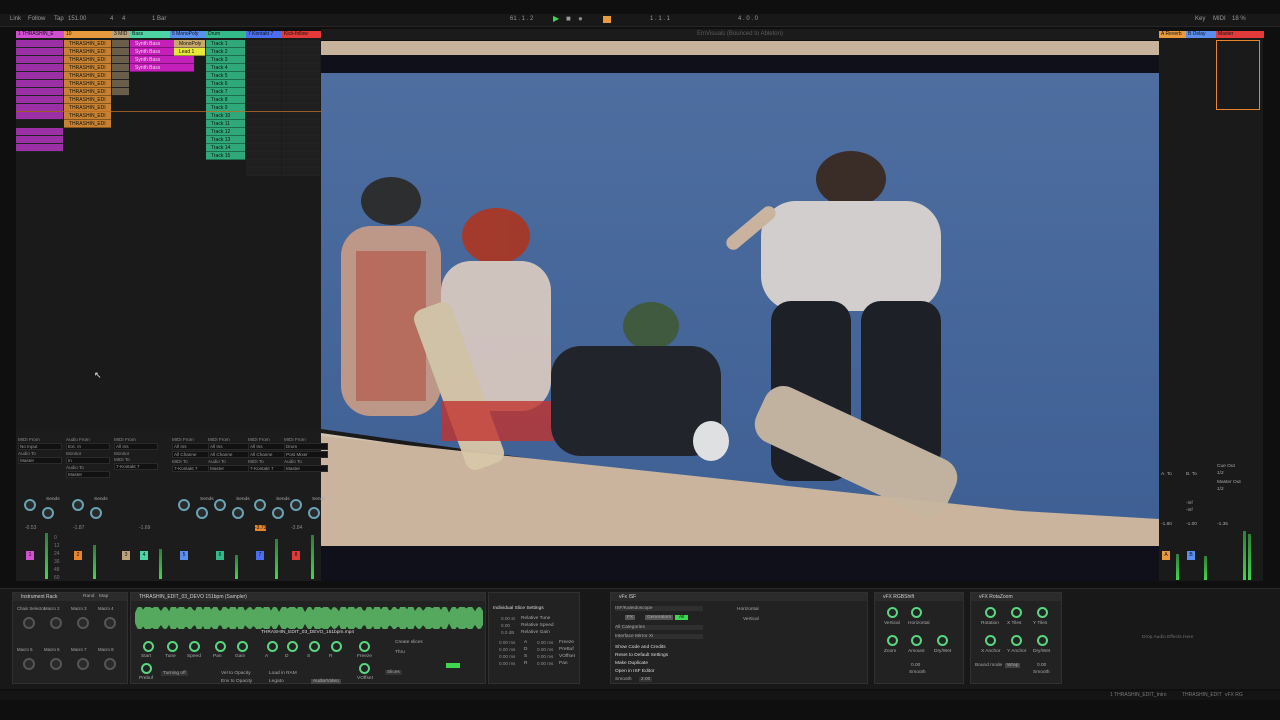 Image resolution: width=1280 pixels, height=720 pixels. What do you see at coordinates (634, 671) in the screenshot?
I see `isf-menu-item: Open in ISF Editor` at bounding box center [634, 671].